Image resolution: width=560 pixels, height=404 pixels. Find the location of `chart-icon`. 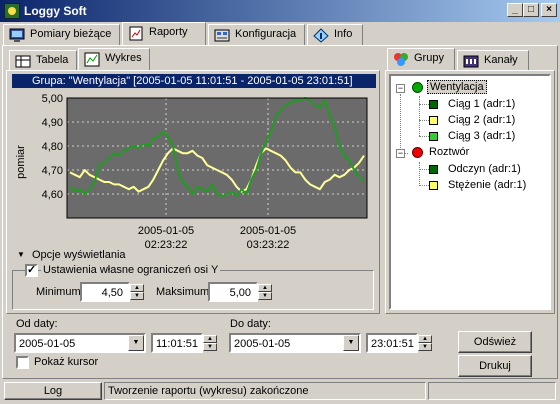

chart-icon is located at coordinates (92, 59).